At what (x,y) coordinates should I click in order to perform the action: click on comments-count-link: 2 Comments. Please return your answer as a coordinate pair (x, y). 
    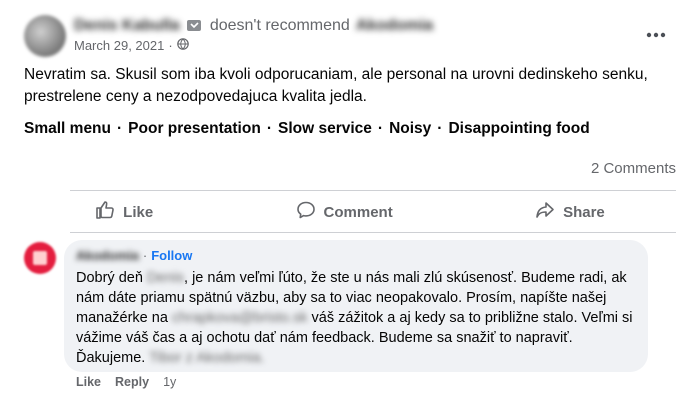
    Looking at the image, I should click on (633, 168).